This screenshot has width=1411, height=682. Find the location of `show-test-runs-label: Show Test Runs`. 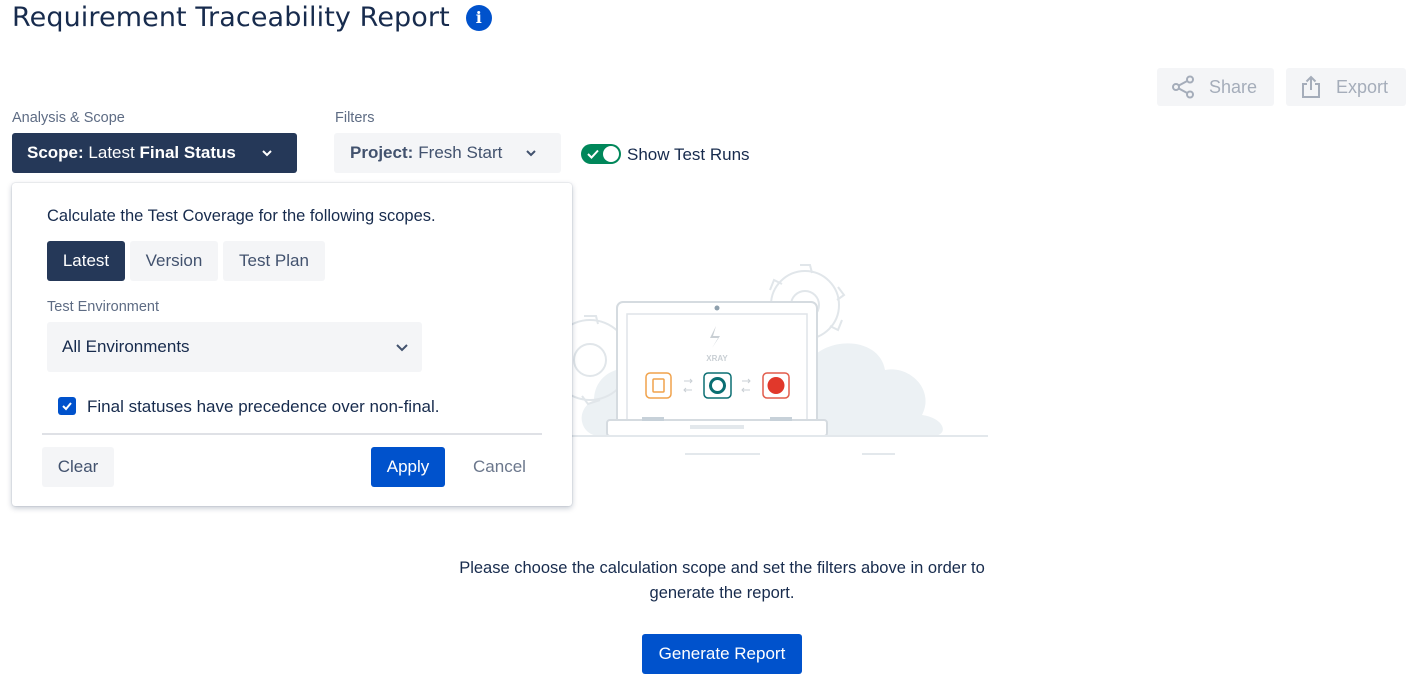

show-test-runs-label: Show Test Runs is located at coordinates (688, 154).